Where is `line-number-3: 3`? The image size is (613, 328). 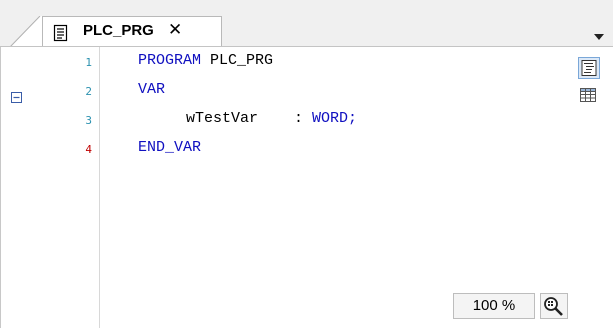
line-number-3: 3 is located at coordinates (88, 120).